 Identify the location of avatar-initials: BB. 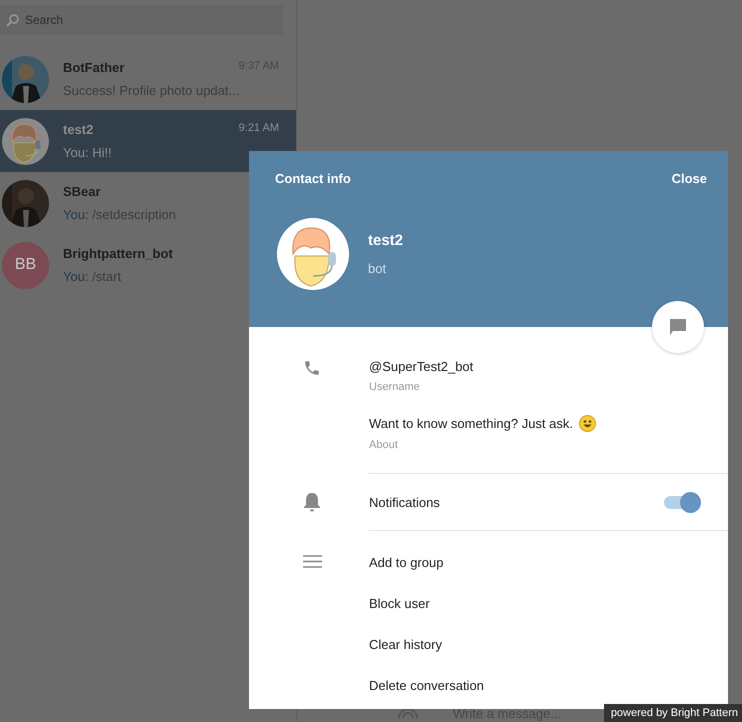
(25, 265).